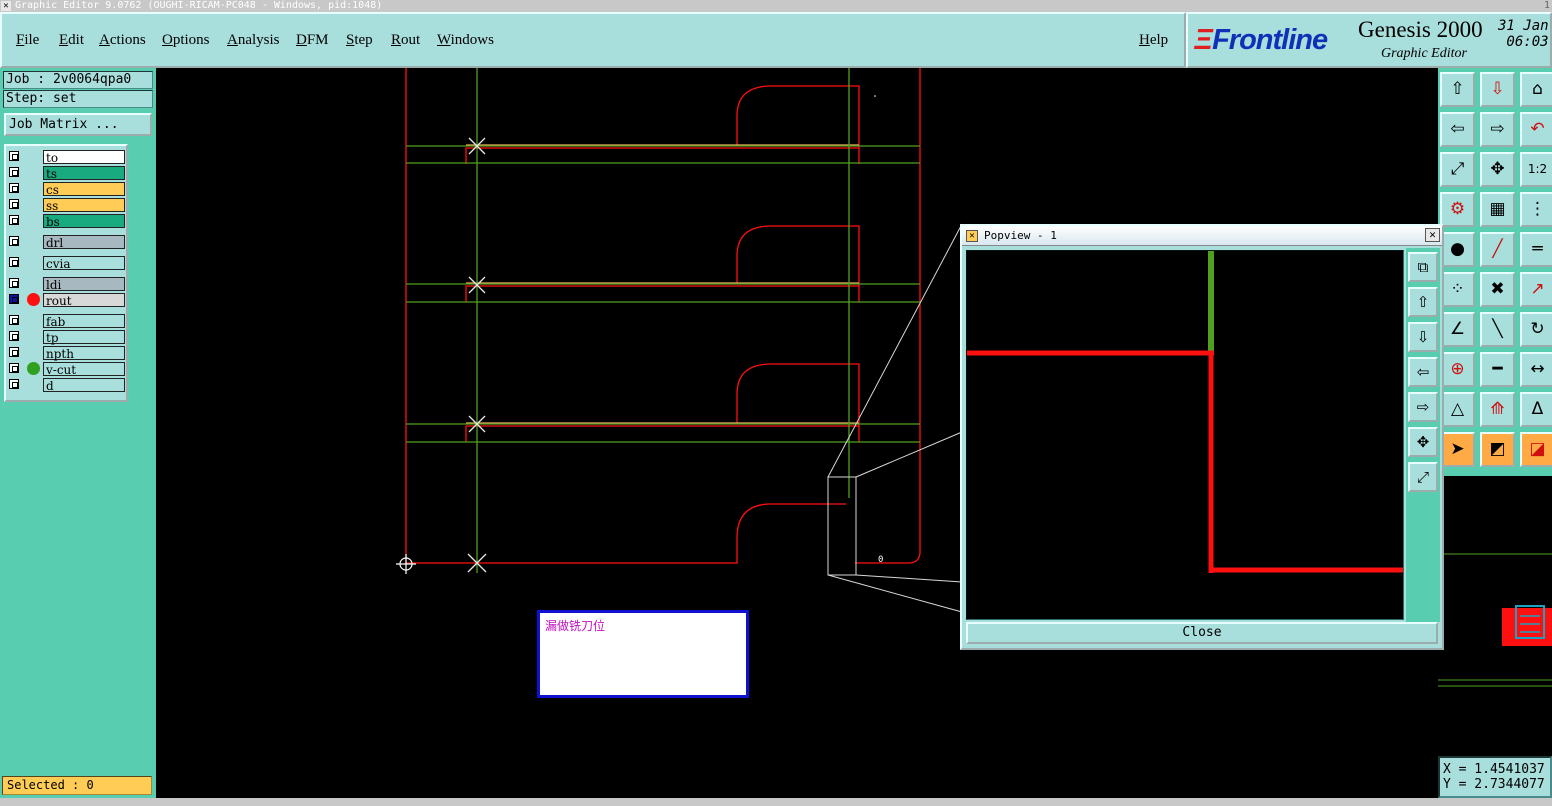  Describe the element at coordinates (1202, 633) in the screenshot. I see `popview-close-button: Close` at that location.